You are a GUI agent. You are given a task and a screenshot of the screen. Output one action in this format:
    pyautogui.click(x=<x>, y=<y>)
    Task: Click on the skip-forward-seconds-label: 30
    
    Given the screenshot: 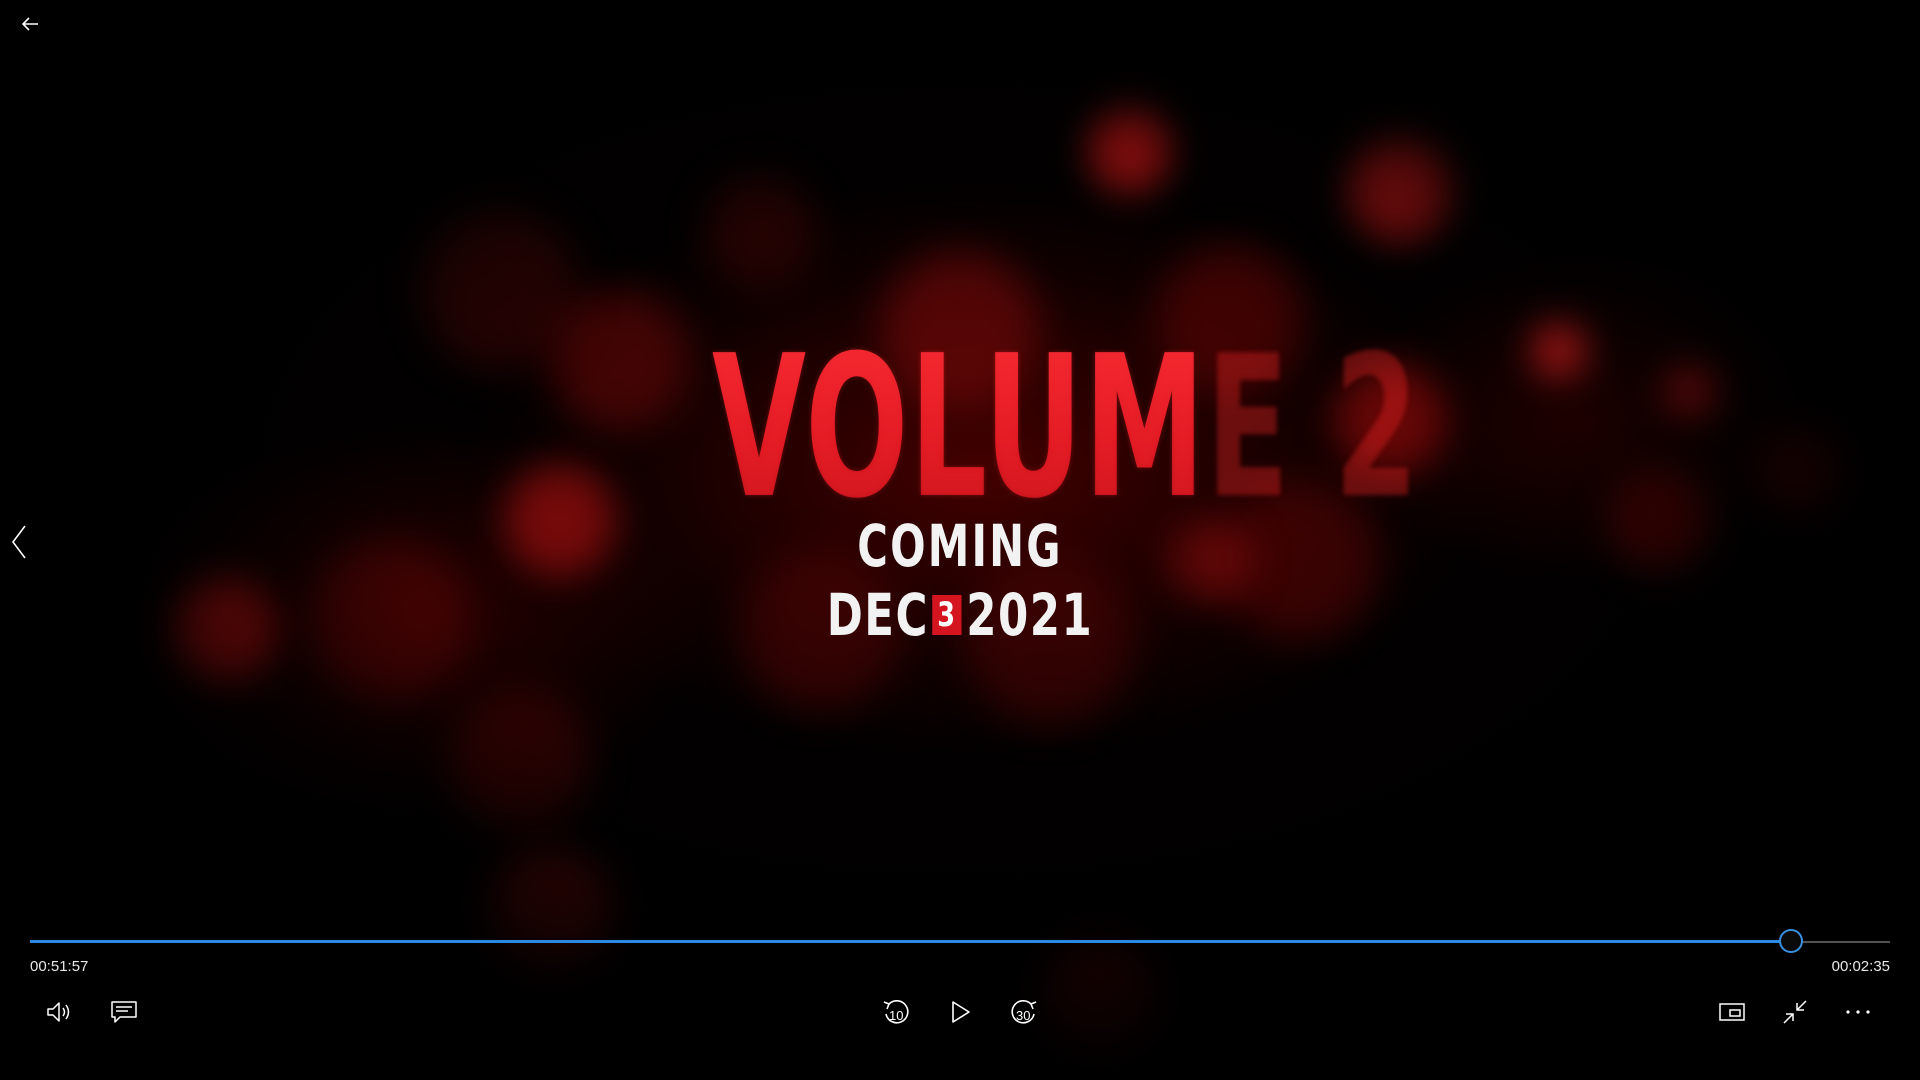 What is the action you would take?
    pyautogui.click(x=1023, y=1015)
    